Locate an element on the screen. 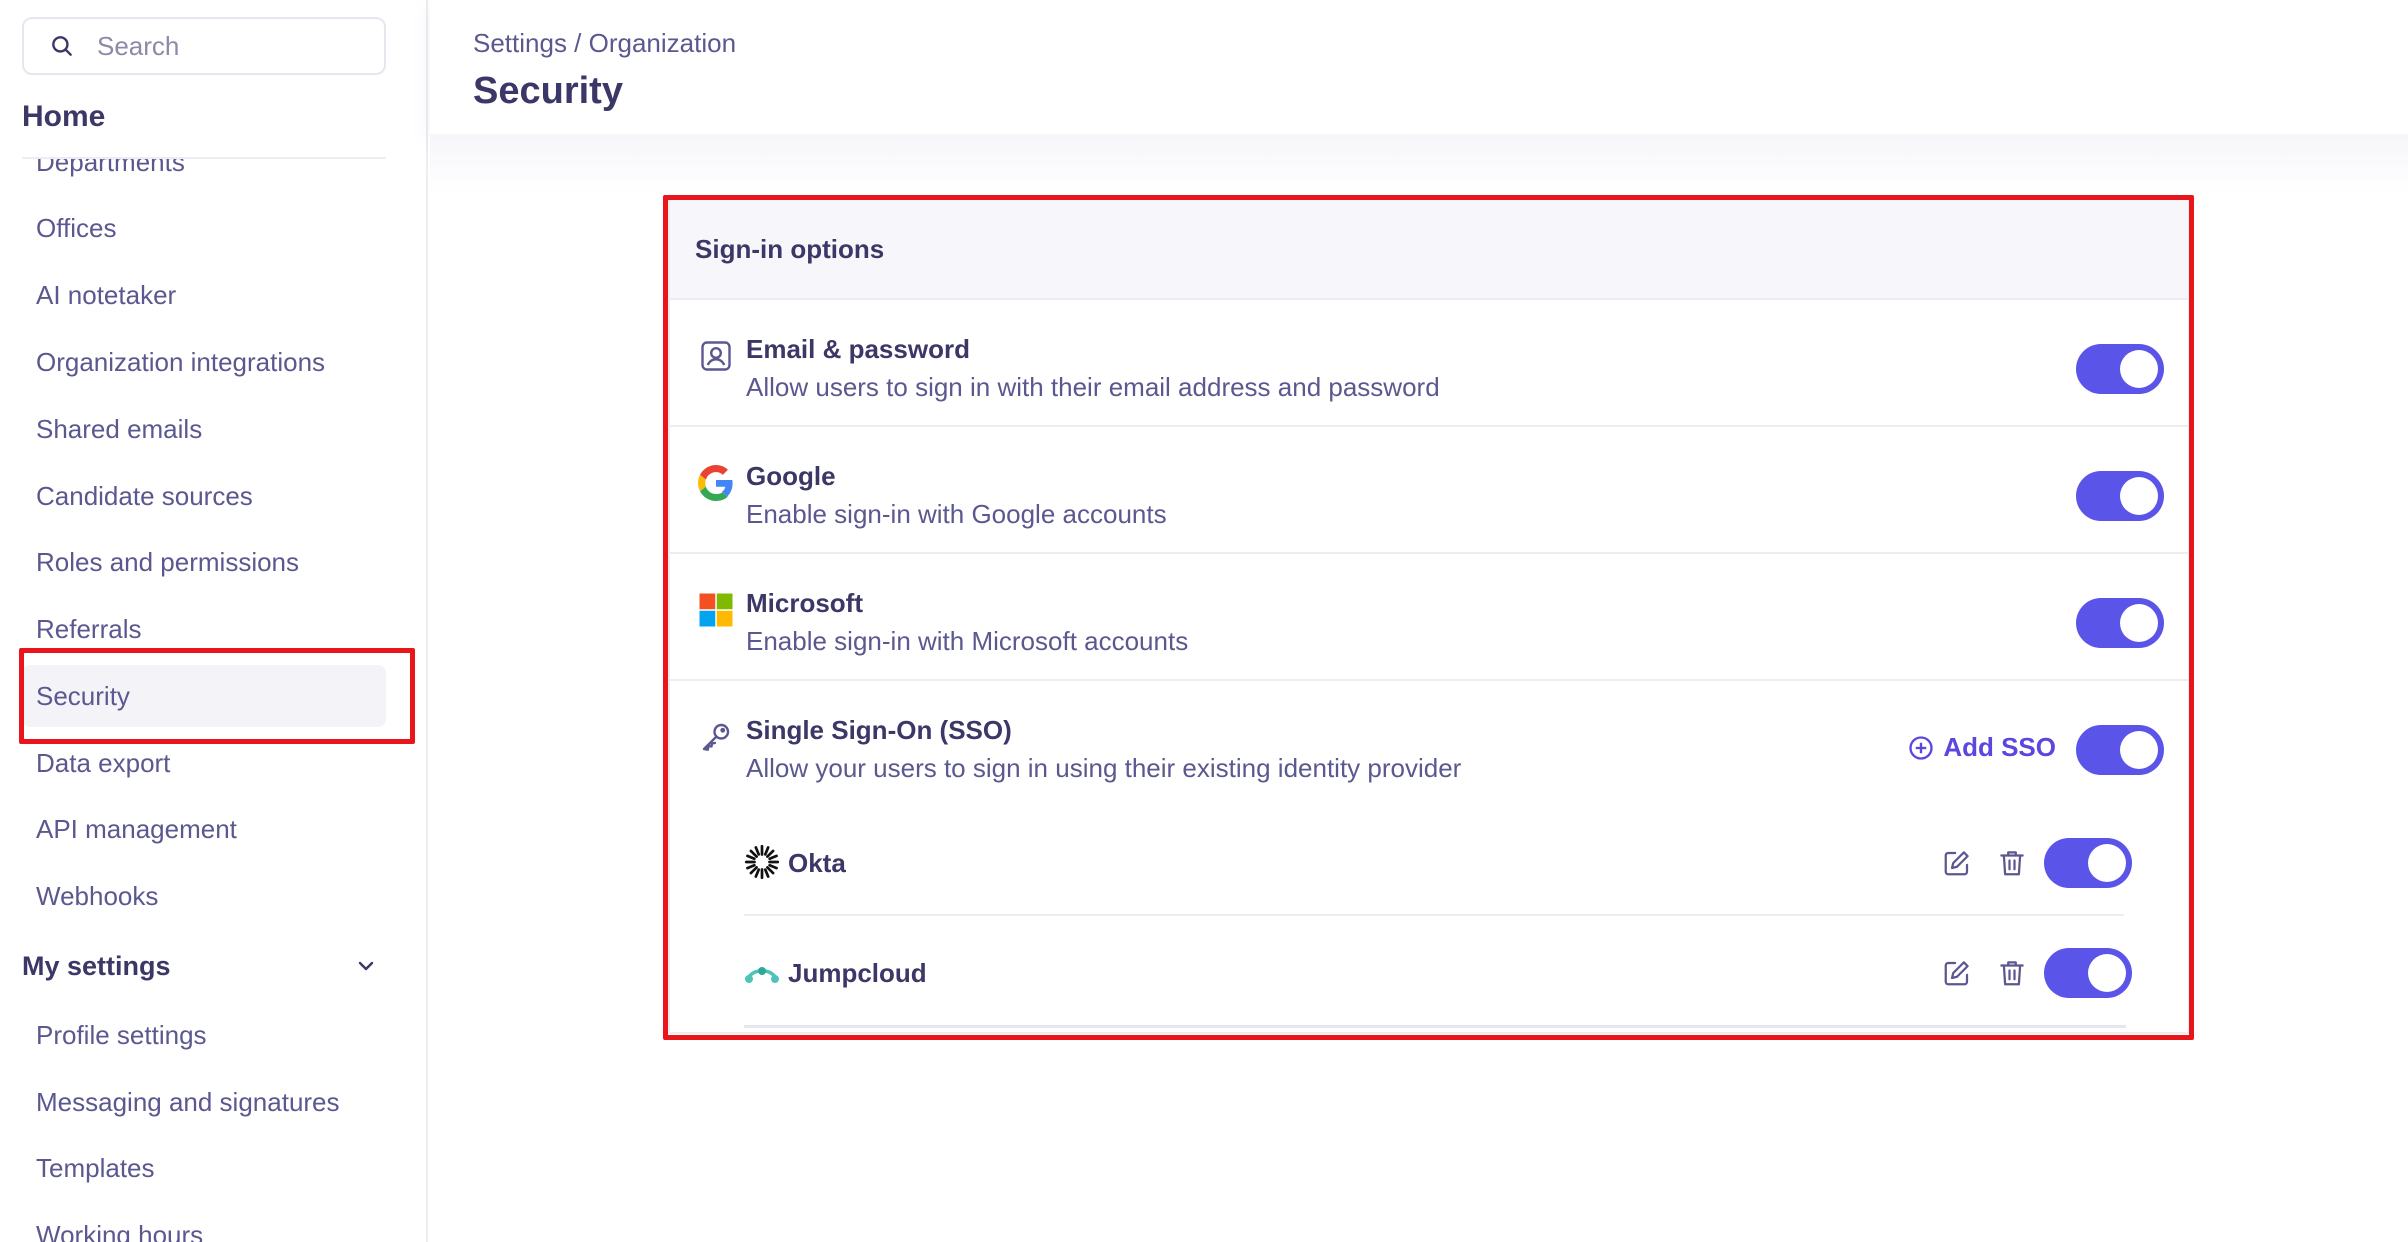 The image size is (2408, 1242). add-sso-button: Add SSO is located at coordinates (1981, 747).